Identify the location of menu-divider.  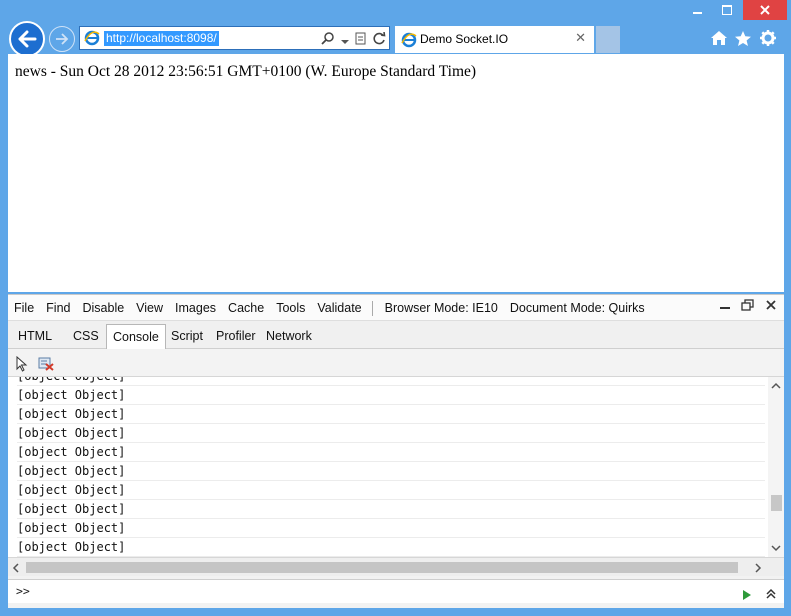
(372, 308).